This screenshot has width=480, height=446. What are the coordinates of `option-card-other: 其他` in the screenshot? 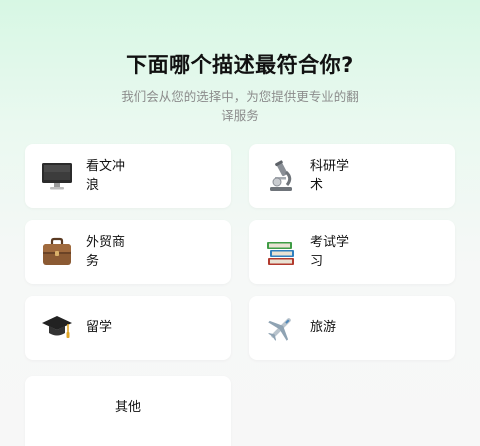 It's located at (128, 411).